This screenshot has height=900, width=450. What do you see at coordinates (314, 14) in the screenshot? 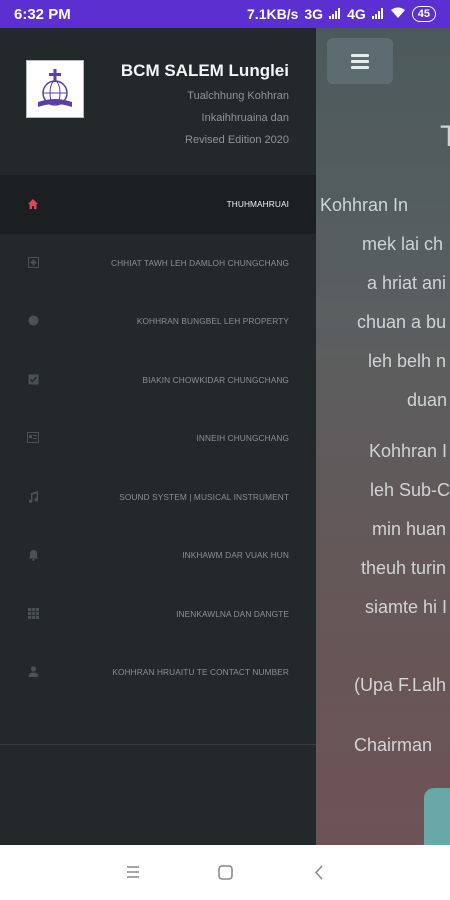
I see `network-type: 3G` at bounding box center [314, 14].